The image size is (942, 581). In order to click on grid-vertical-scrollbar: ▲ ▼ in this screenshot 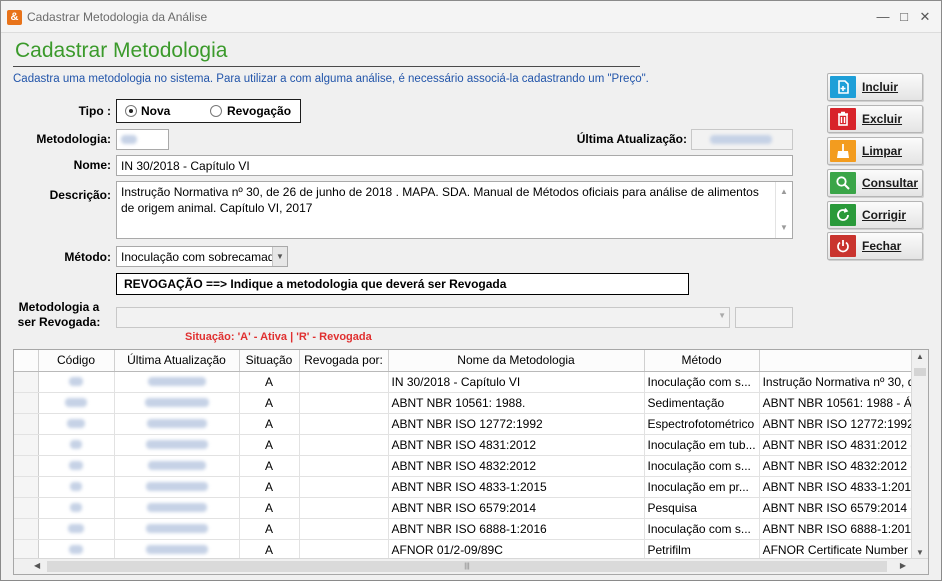, I will do `click(919, 454)`.